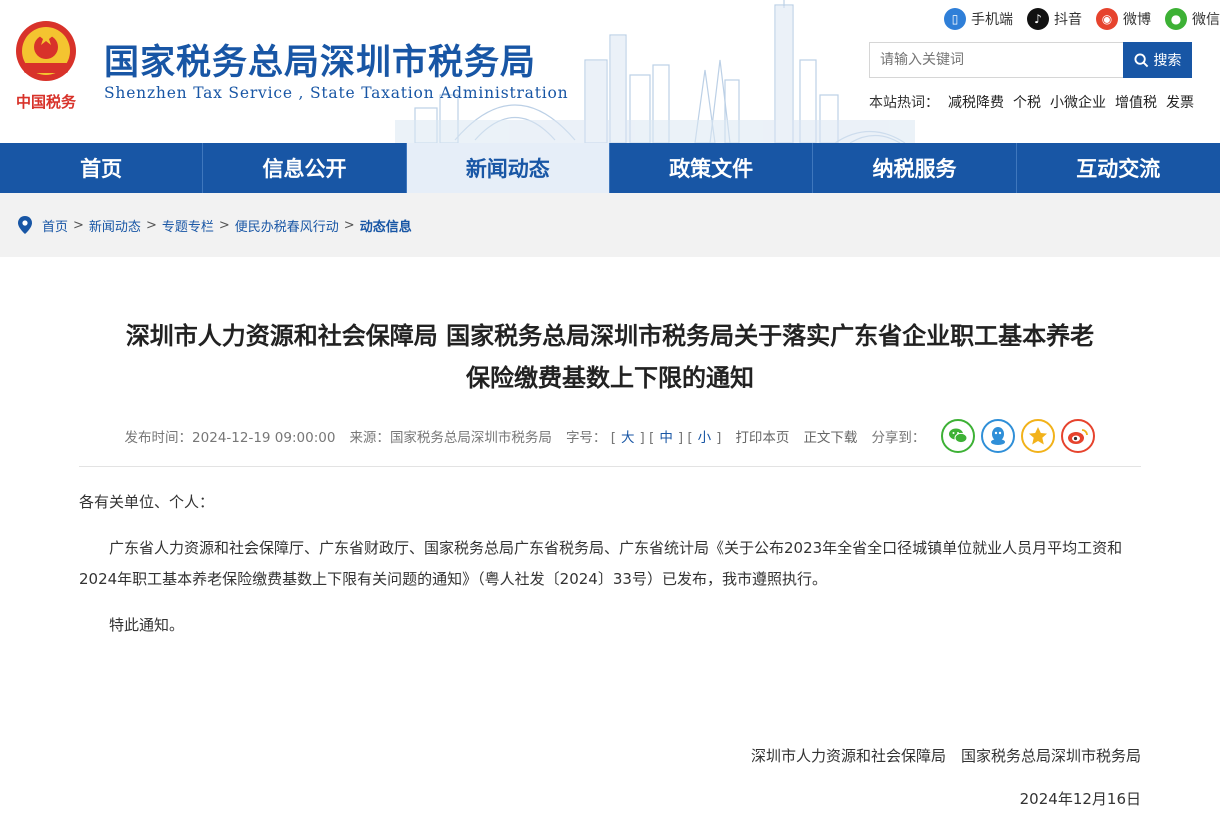 This screenshot has width=1220, height=831. Describe the element at coordinates (610, 225) in the screenshot. I see `breadcrumb: 首页 > 新闻动态 > 专题专栏 > 便民办税春风行动 > 动态信息` at that location.